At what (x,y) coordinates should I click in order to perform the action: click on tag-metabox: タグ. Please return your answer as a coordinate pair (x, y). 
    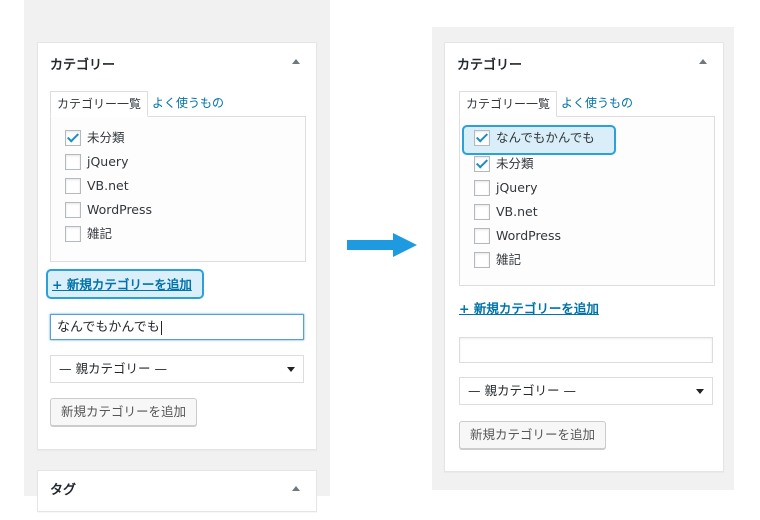
    Looking at the image, I should click on (177, 491).